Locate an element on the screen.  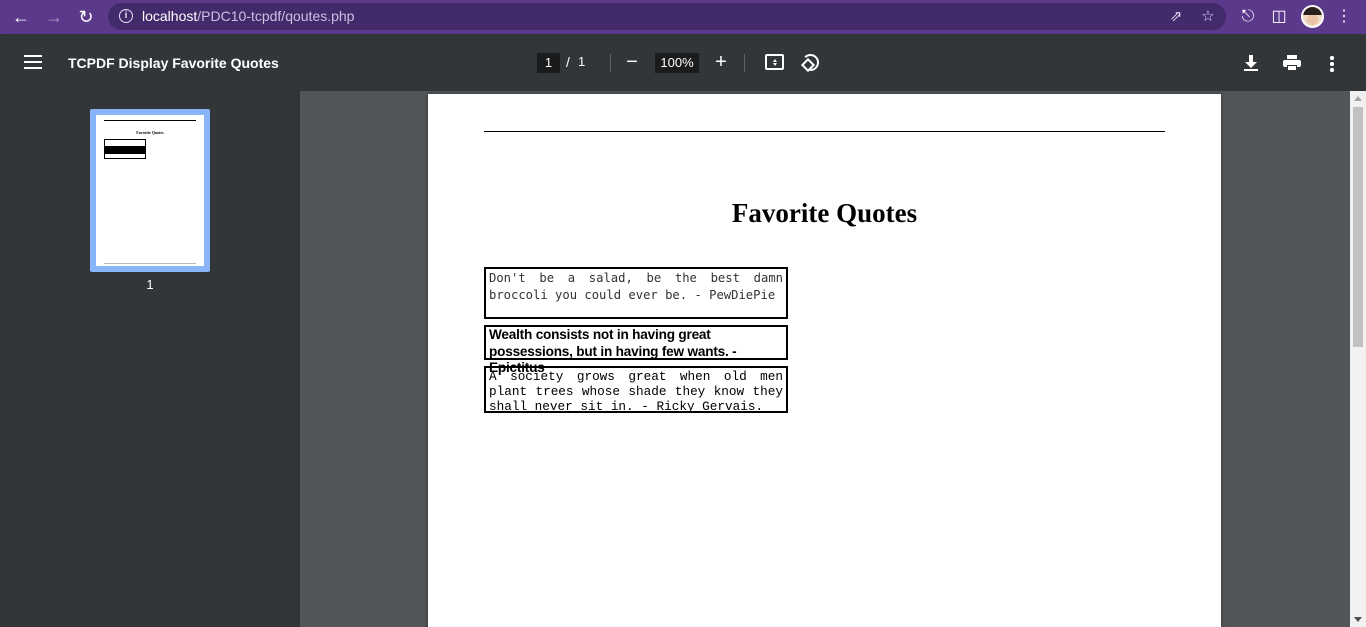
thumbnail-page: Favorite Quotes is located at coordinates (150, 190).